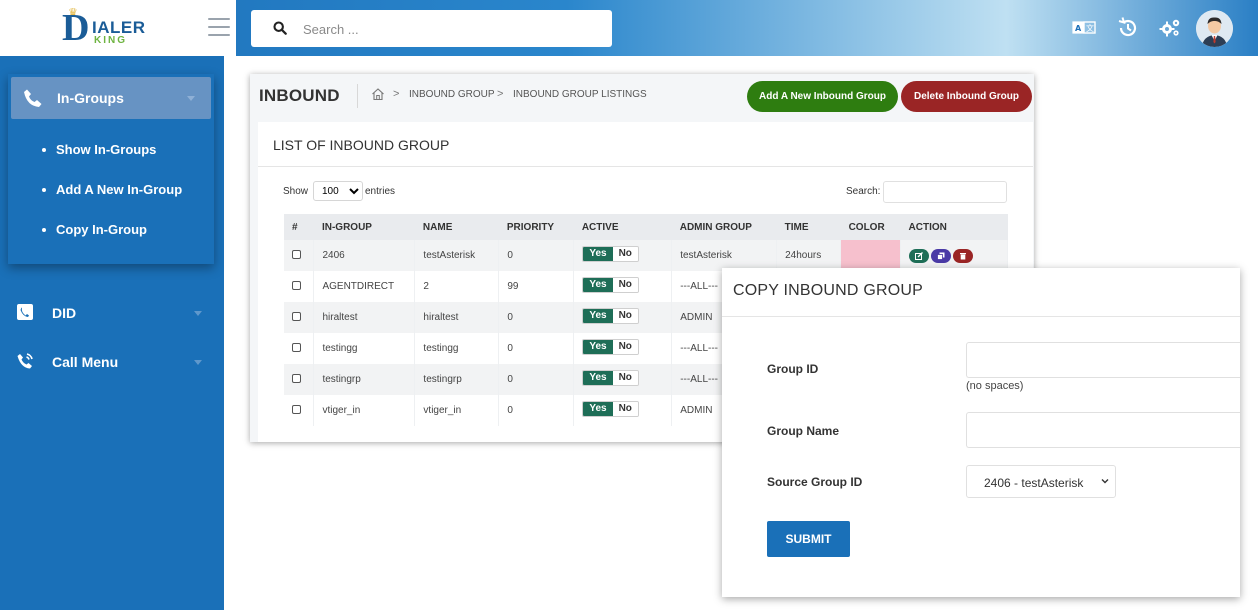 The image size is (1258, 610). What do you see at coordinates (1078, 28) in the screenshot?
I see `svg-text: A` at bounding box center [1078, 28].